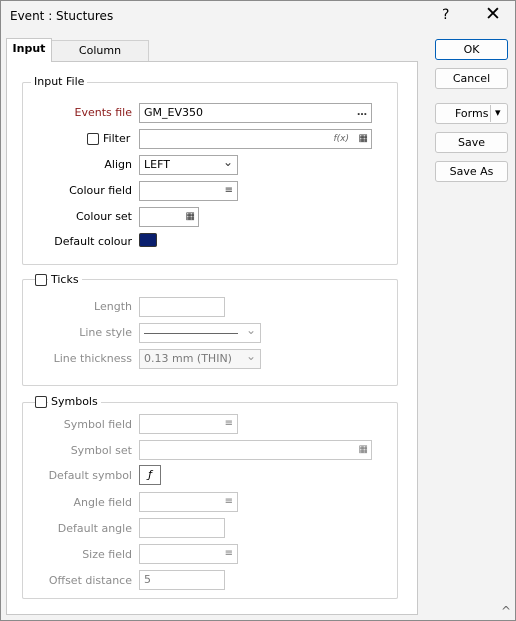 Image resolution: width=516 pixels, height=621 pixels. Describe the element at coordinates (62, 16) in the screenshot. I see `window-title: Event : Stuctures` at that location.